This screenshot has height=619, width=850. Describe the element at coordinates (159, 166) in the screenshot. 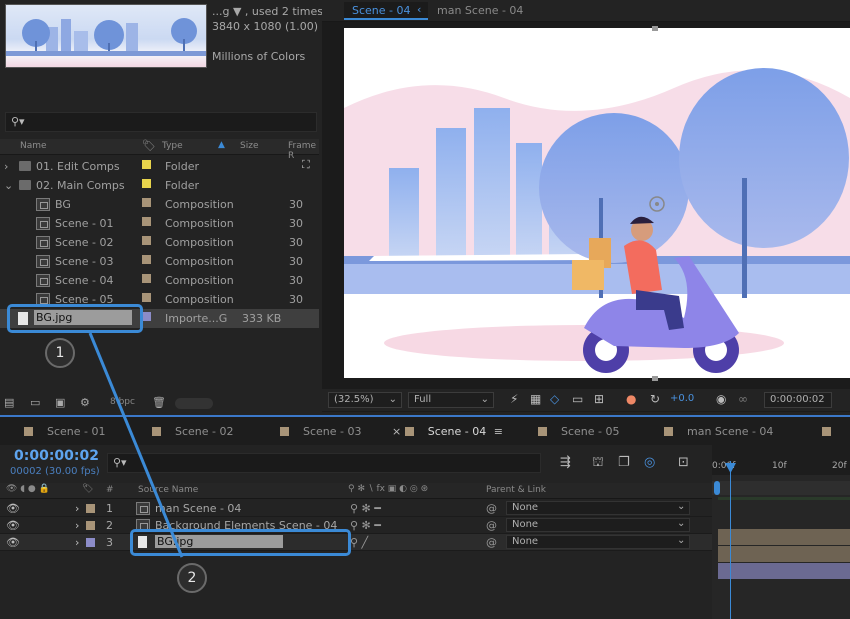

I see `project-item-row: › 01. Edit Comps Folder` at that location.